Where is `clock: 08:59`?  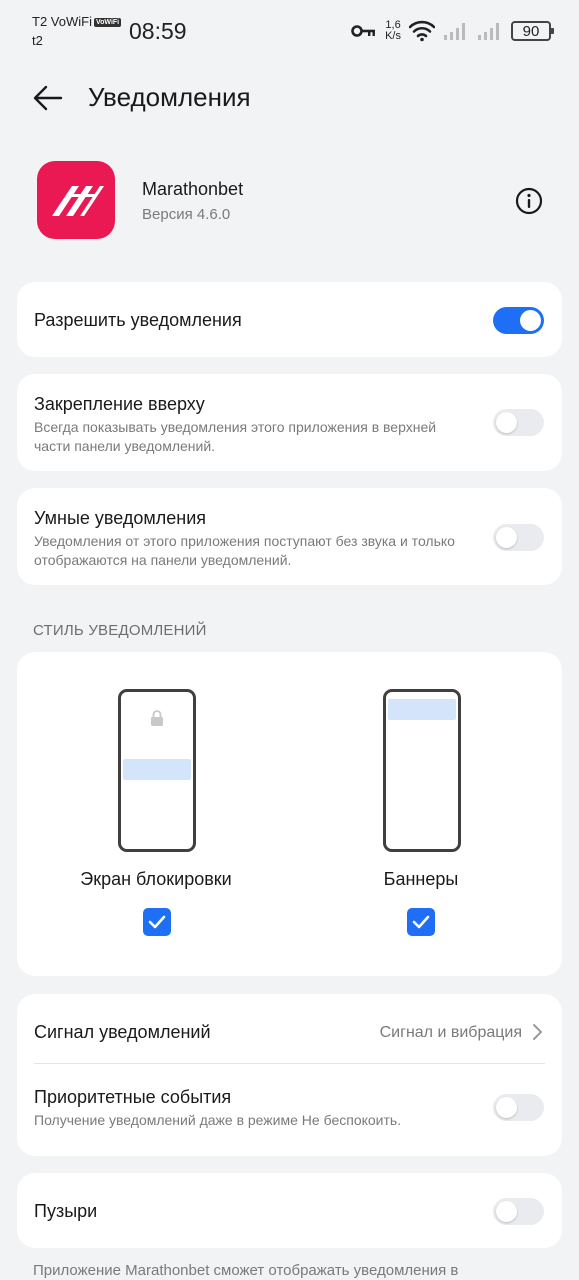 clock: 08:59 is located at coordinates (158, 31).